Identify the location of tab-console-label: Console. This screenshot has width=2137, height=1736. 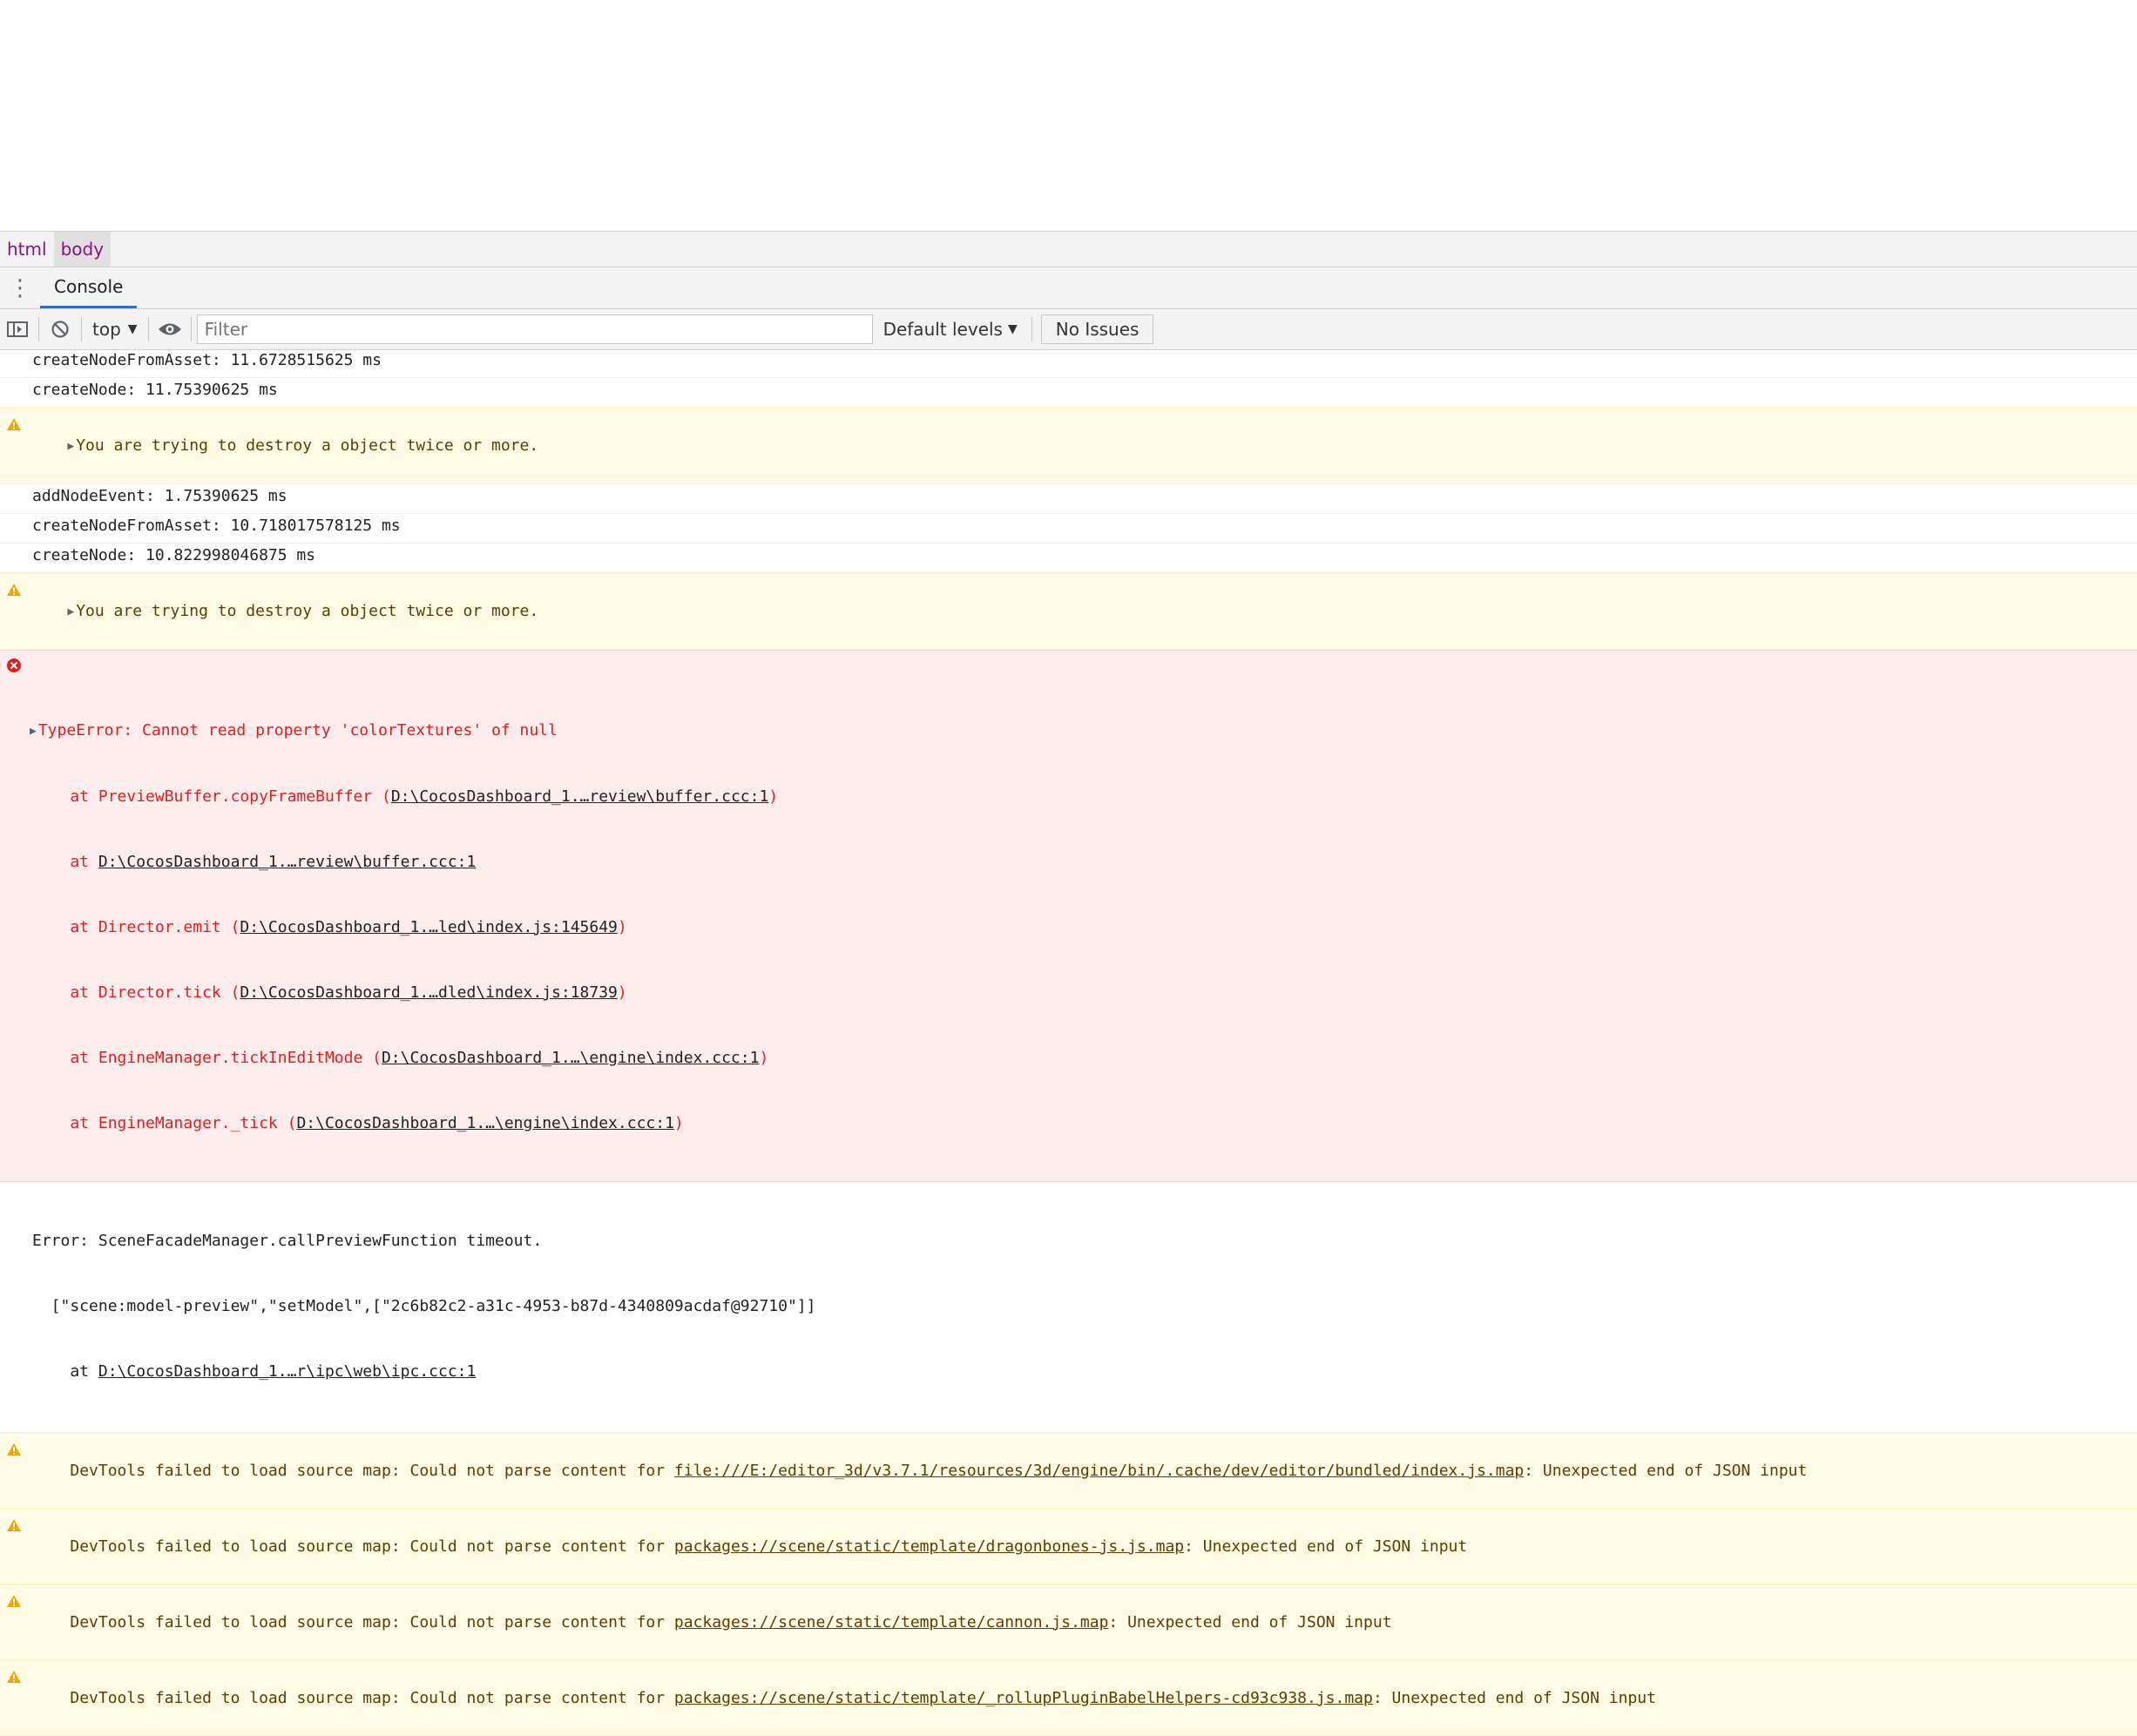
(89, 286).